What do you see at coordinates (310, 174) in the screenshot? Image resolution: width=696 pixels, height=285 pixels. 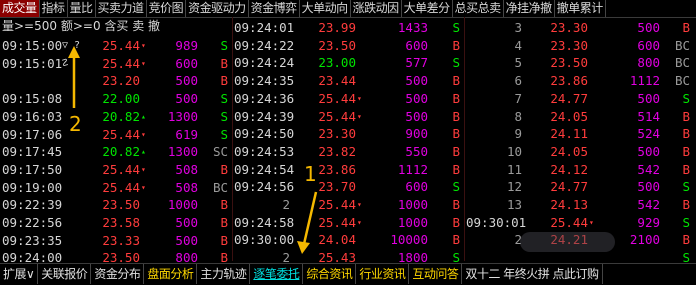 I see `annotation-label-1: 1` at bounding box center [310, 174].